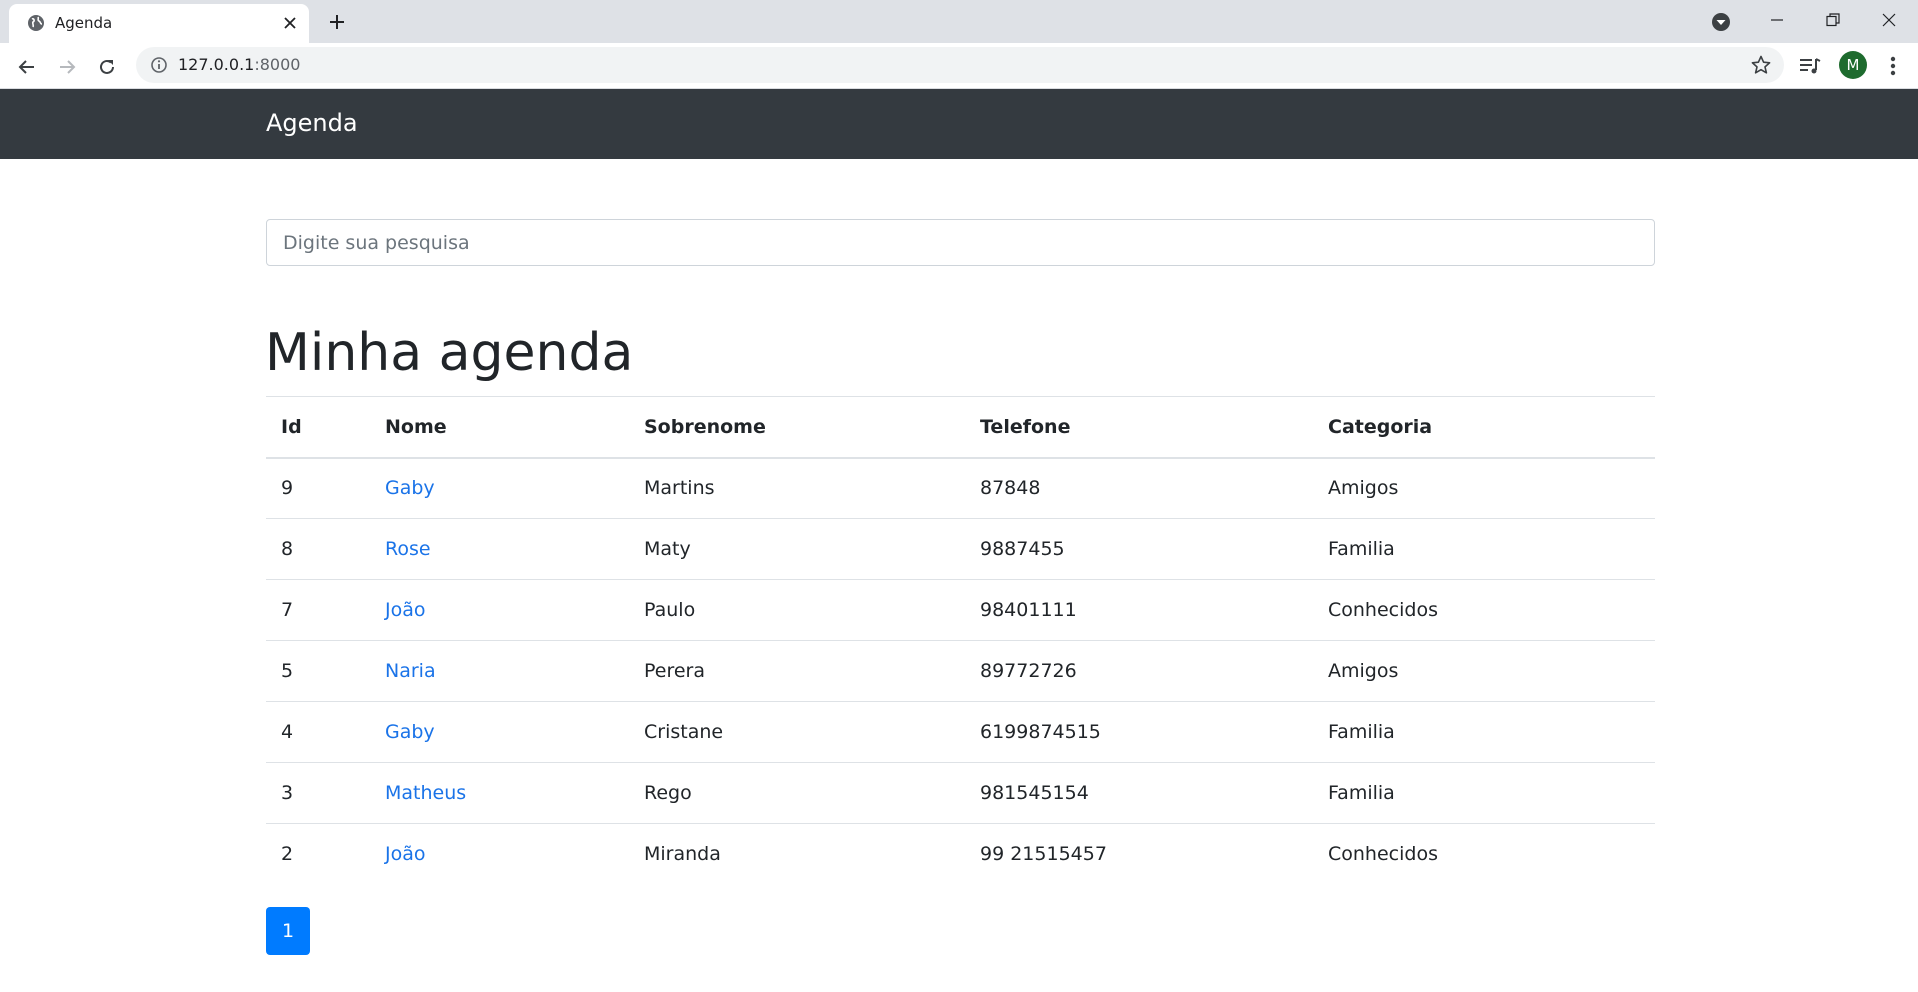 Image resolution: width=1918 pixels, height=992 pixels. I want to click on navbar: Agenda, so click(959, 124).